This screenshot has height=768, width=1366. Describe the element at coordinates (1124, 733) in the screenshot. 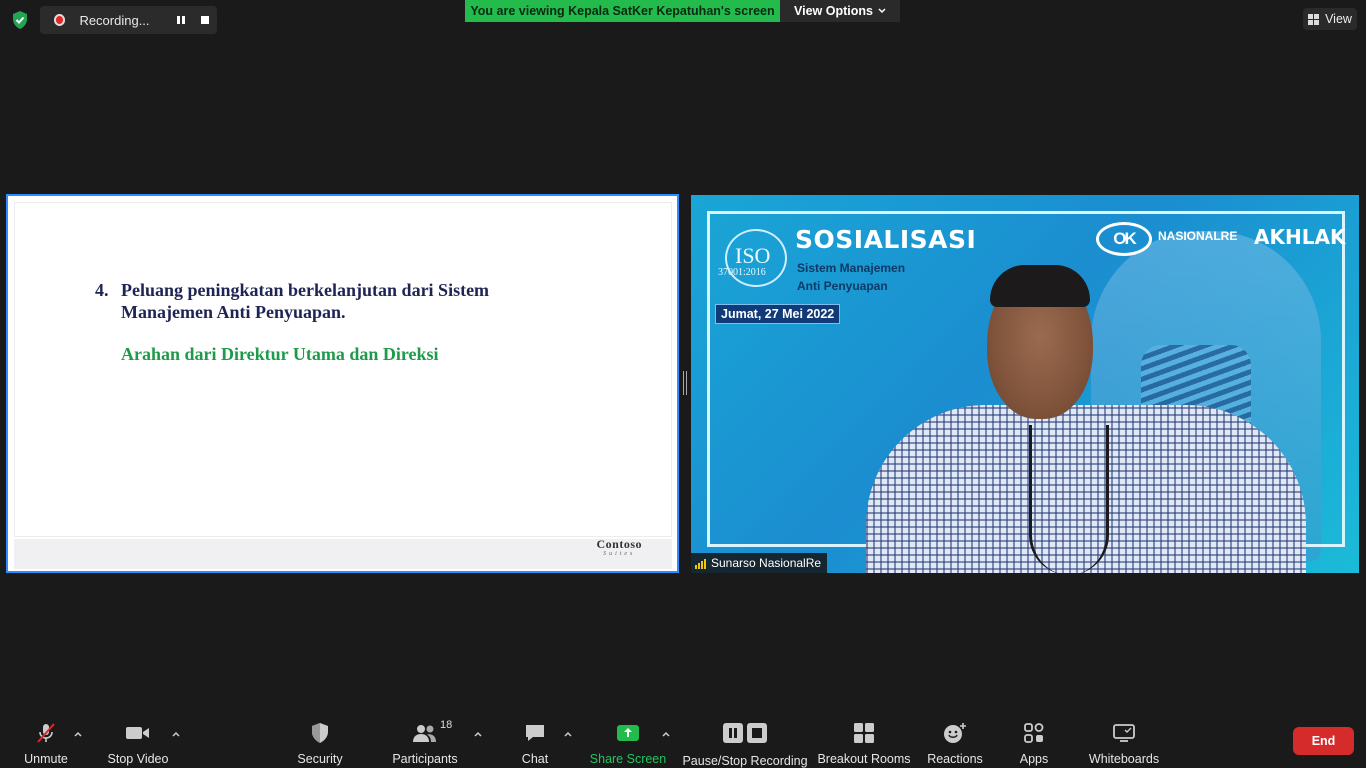

I see `whiteboard-icon` at that location.